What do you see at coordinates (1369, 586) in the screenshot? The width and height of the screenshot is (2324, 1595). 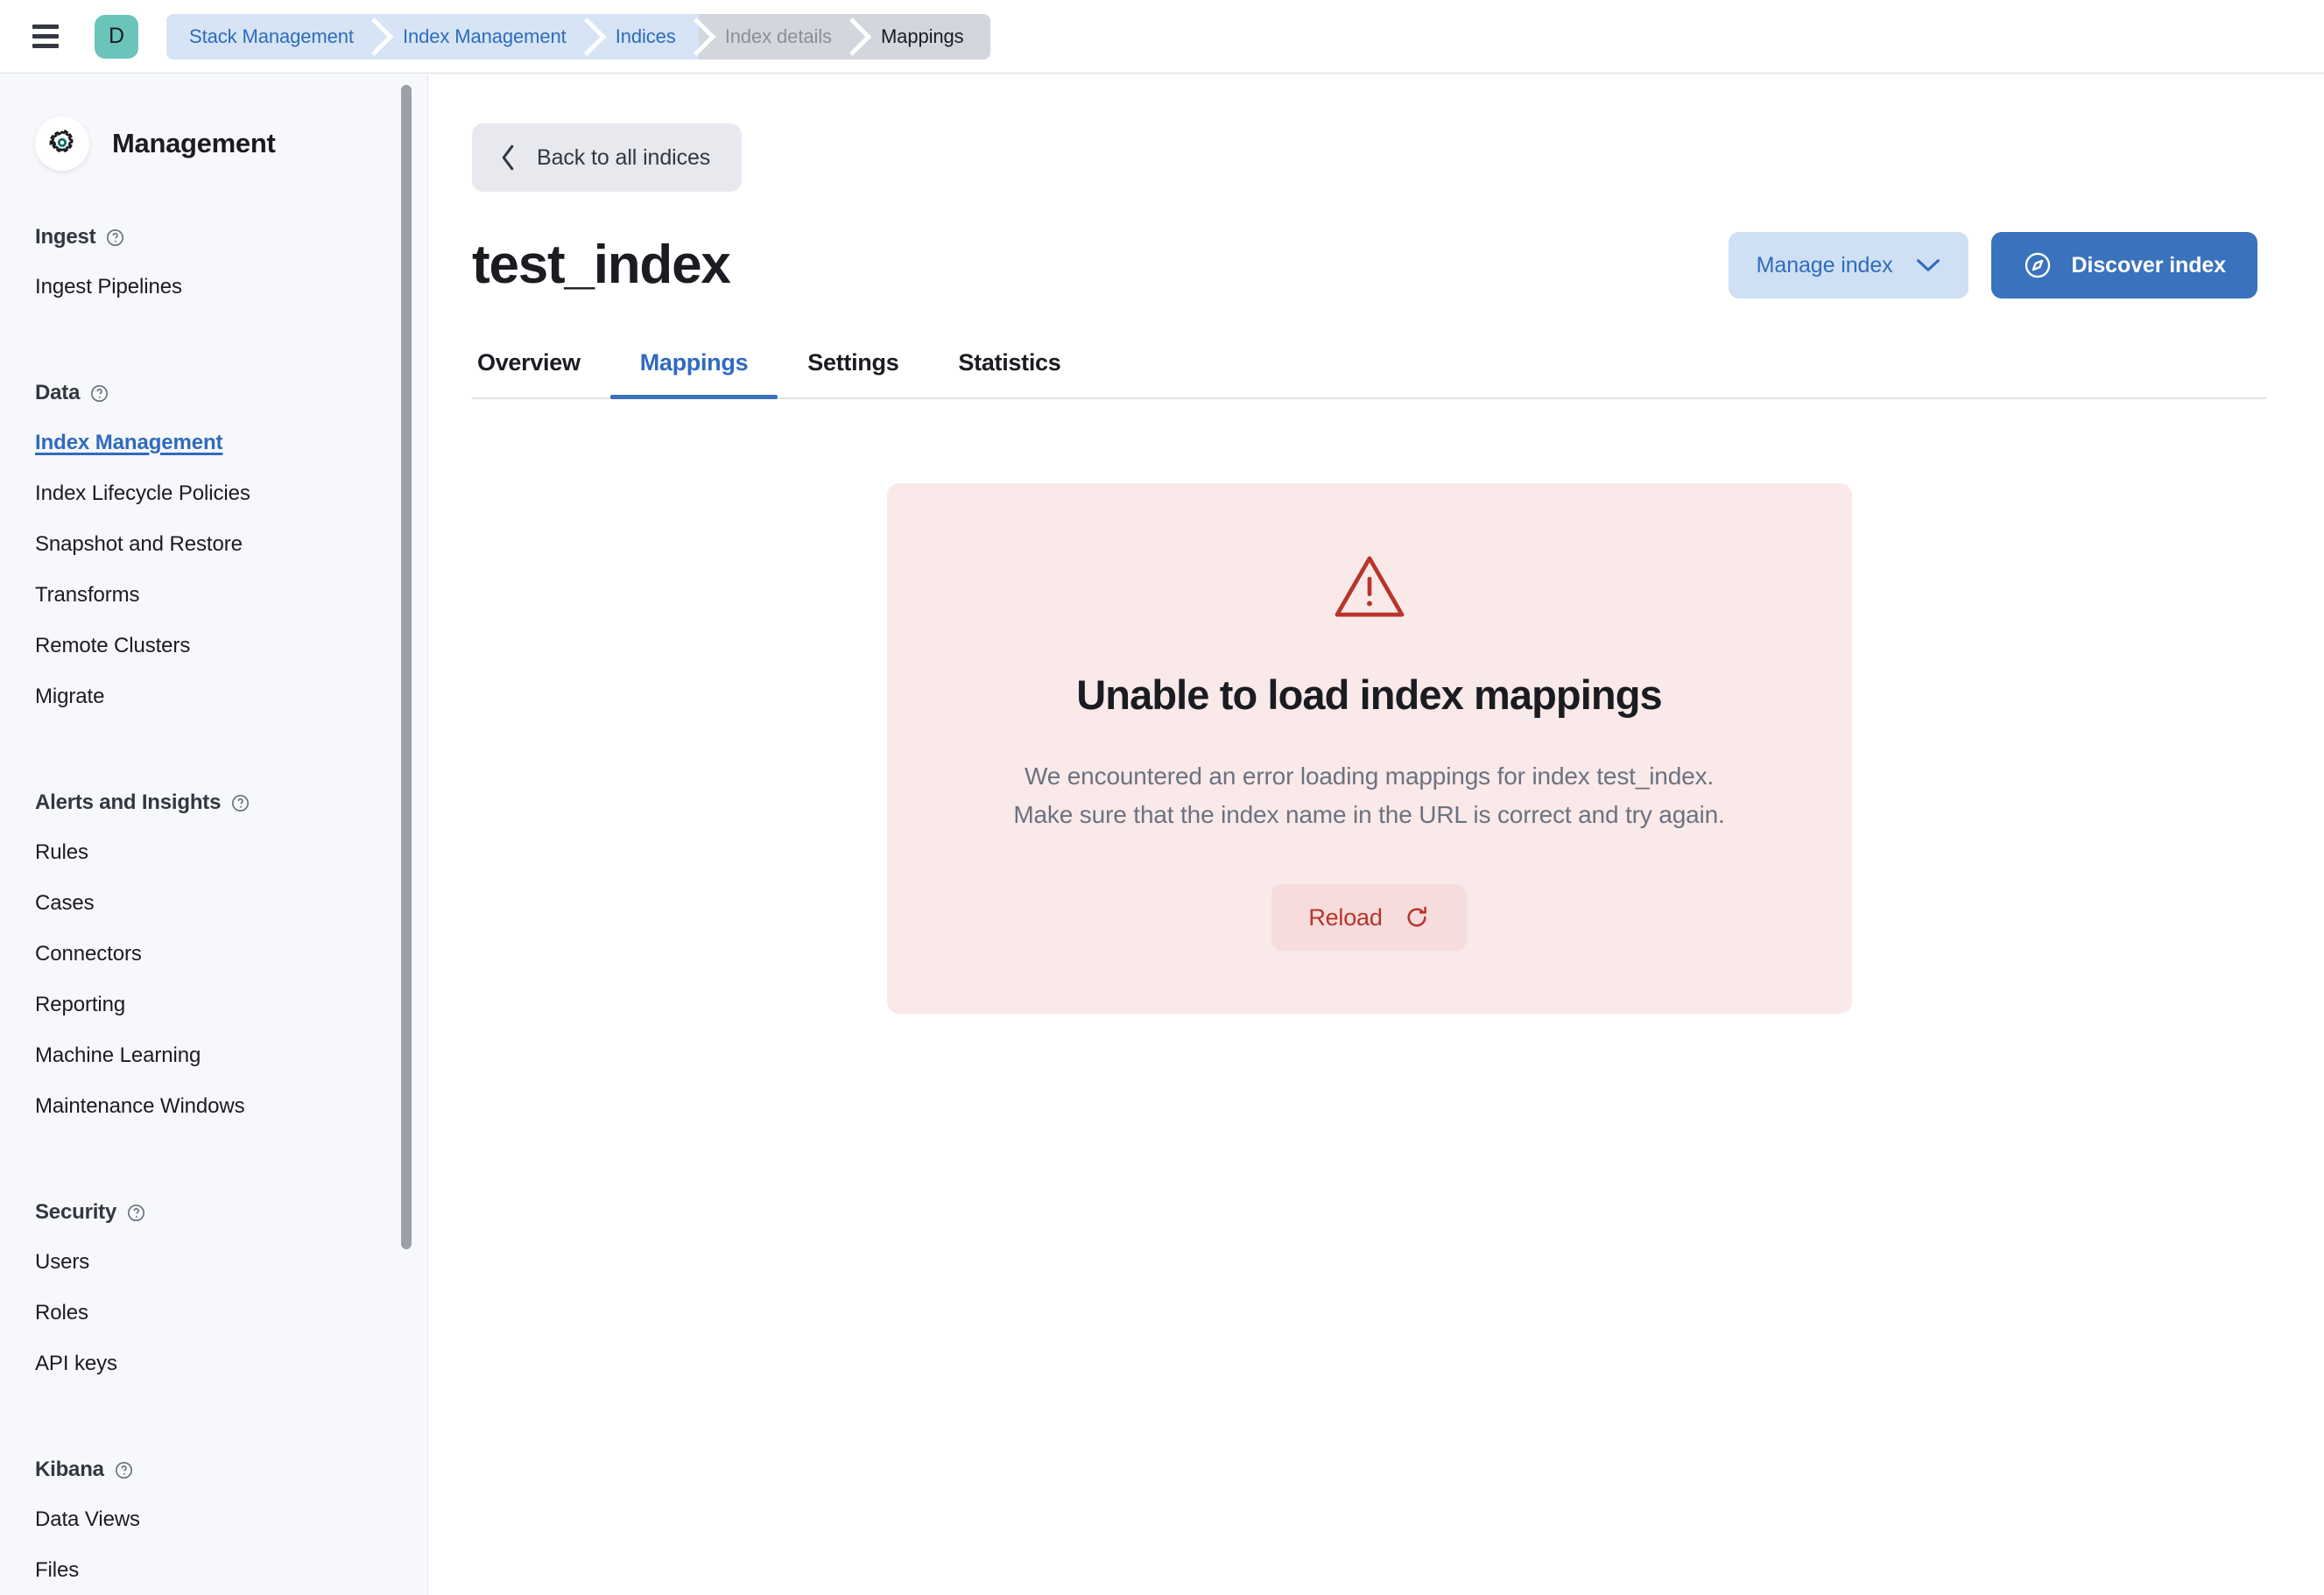 I see `warning-triangle-icon` at bounding box center [1369, 586].